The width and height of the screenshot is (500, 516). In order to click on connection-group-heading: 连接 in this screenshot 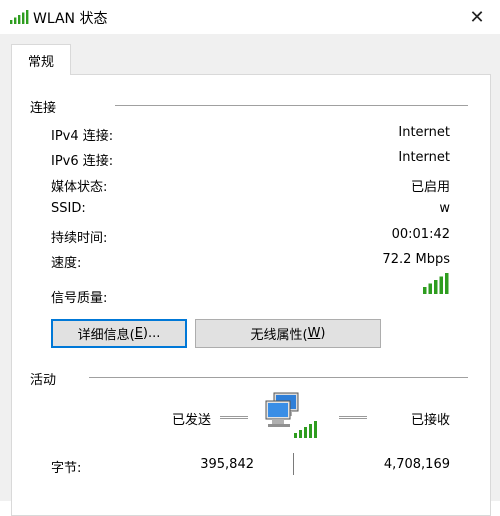, I will do `click(43, 108)`.